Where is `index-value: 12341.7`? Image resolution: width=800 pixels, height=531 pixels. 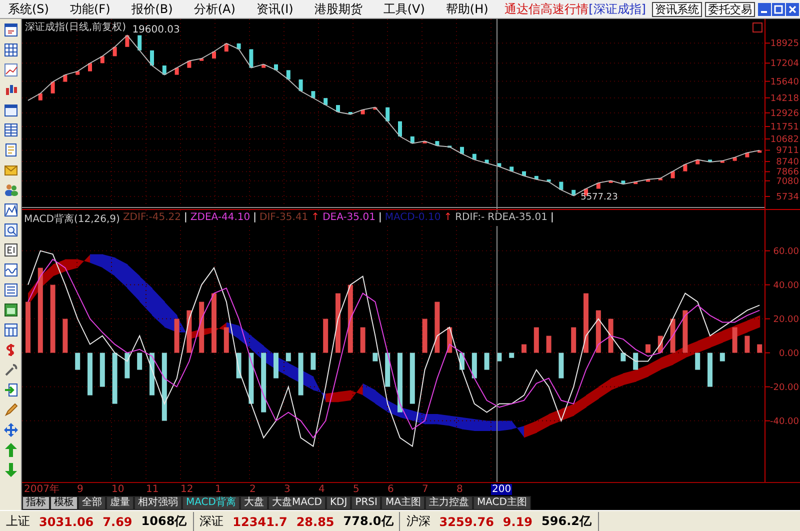 index-value: 12341.7 is located at coordinates (260, 521).